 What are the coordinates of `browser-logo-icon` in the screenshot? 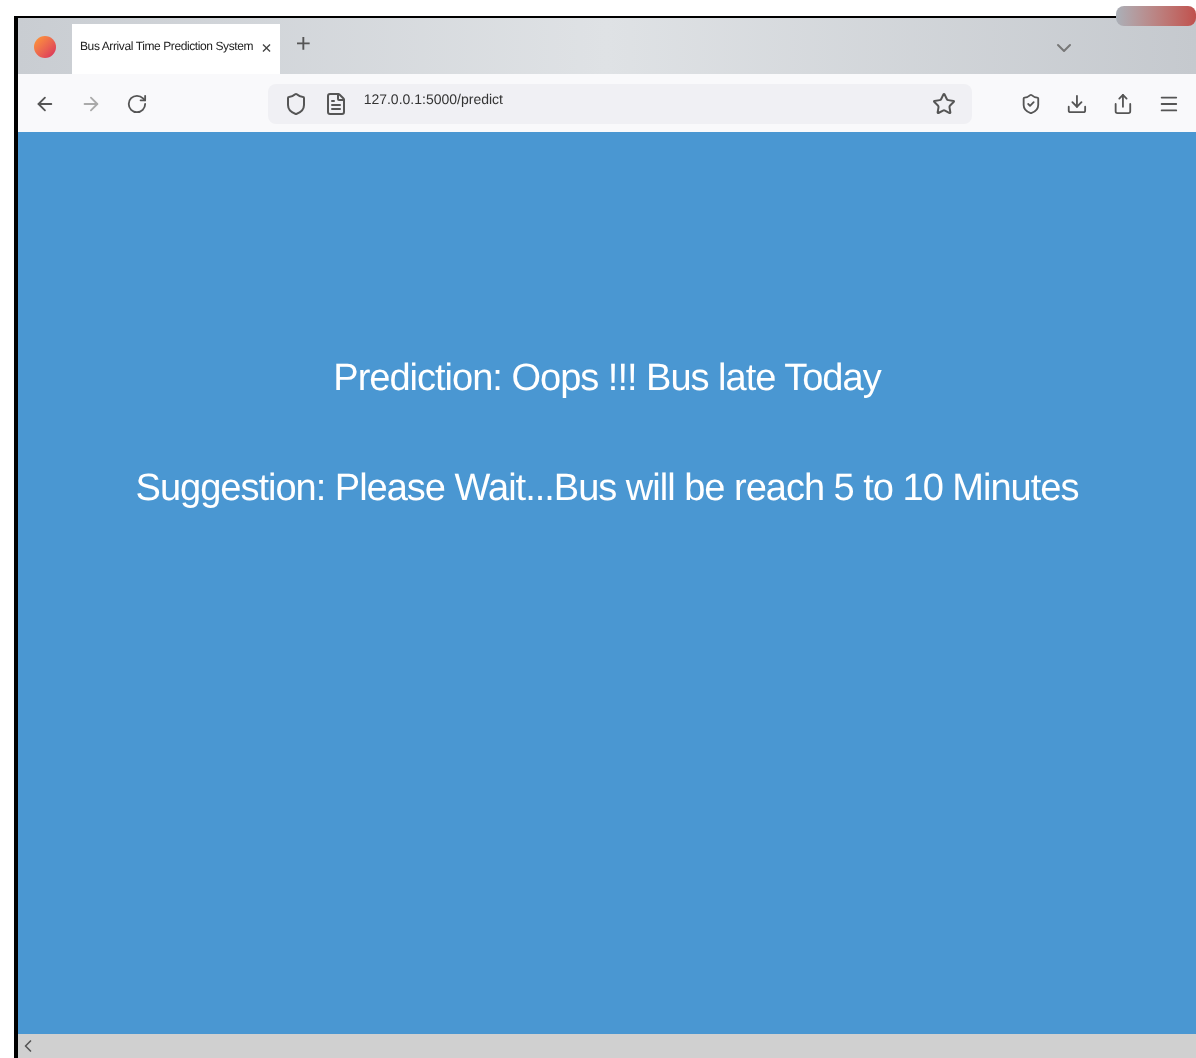 It's located at (45, 47).